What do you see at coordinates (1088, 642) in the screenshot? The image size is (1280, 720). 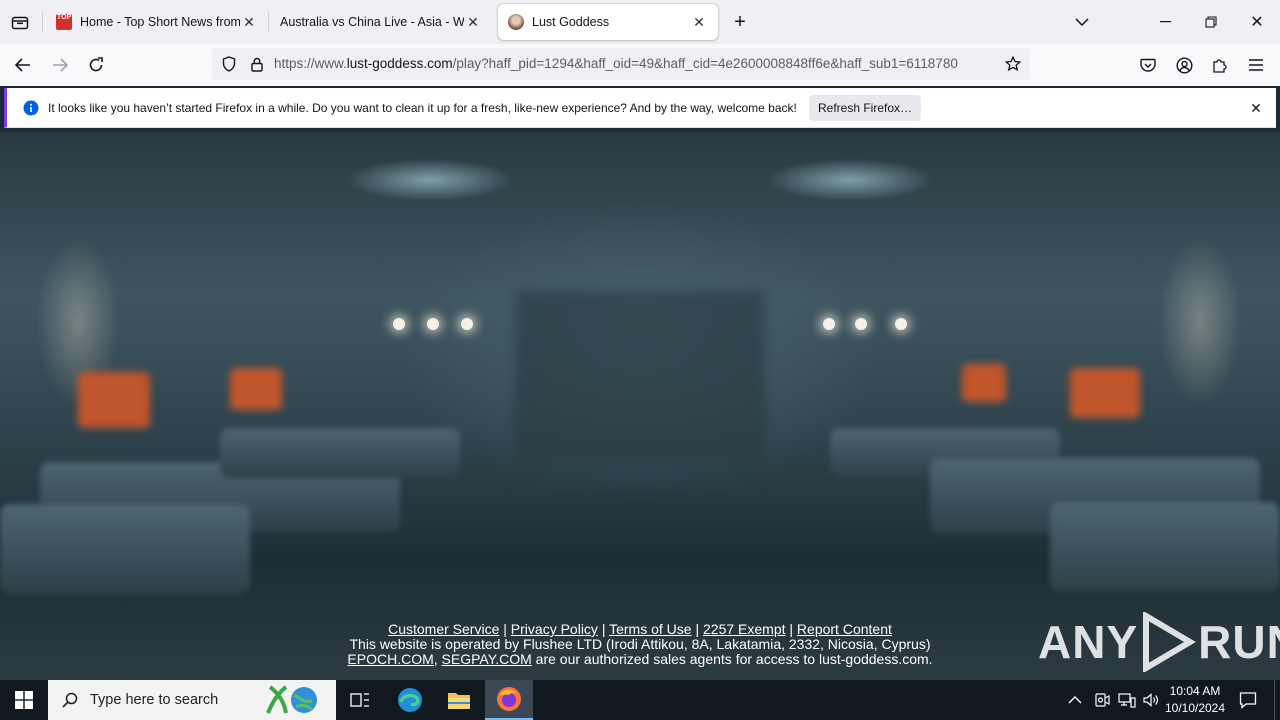 I see `watermark-left-text: ANY` at bounding box center [1088, 642].